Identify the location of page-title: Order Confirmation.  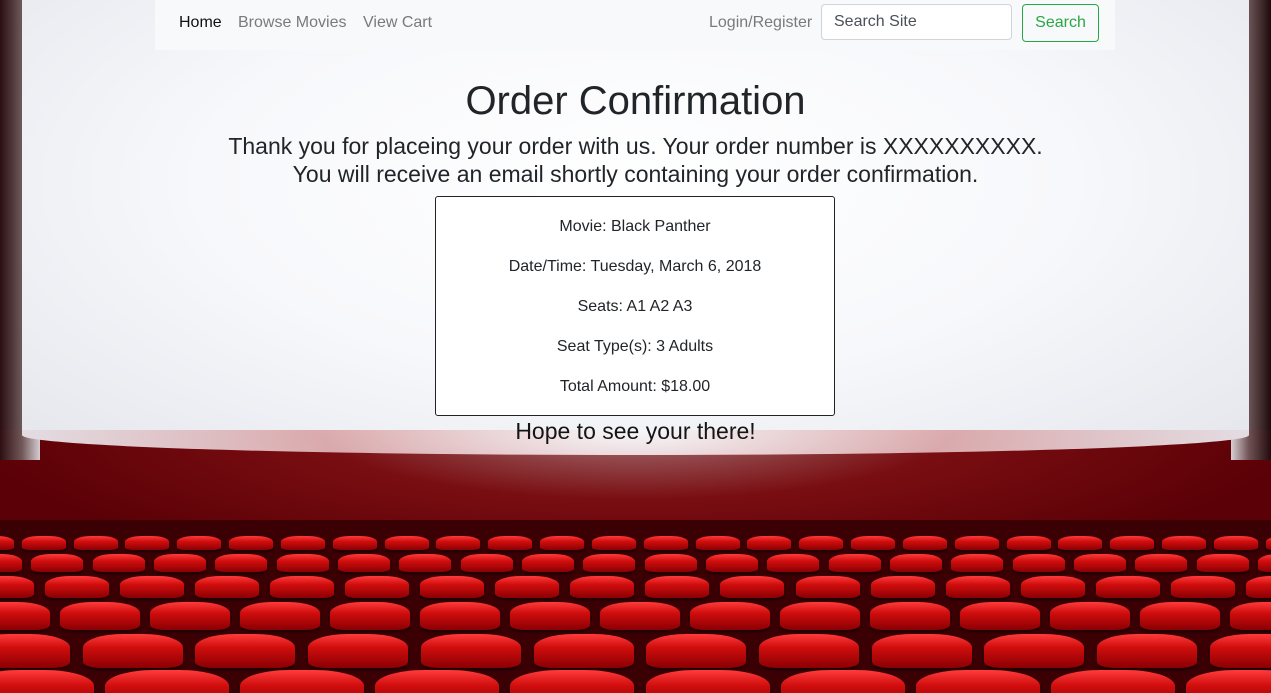
(635, 101).